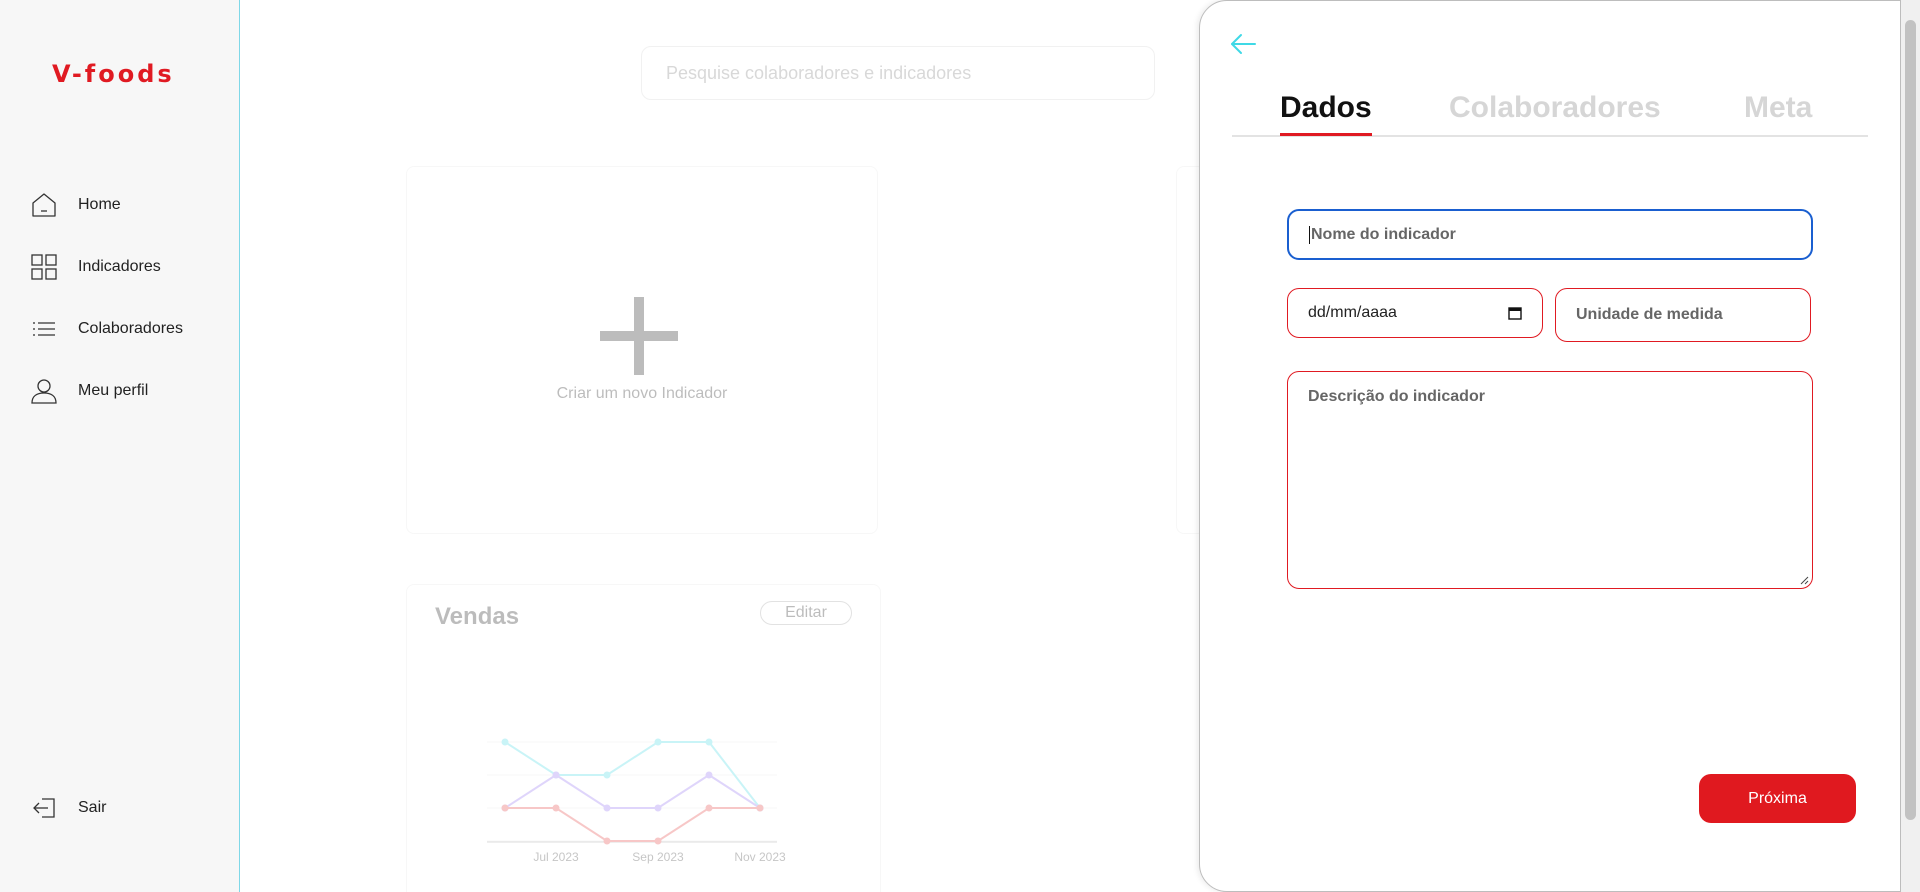 This screenshot has height=892, width=1920. What do you see at coordinates (1804, 580) in the screenshot?
I see `resize-handle-icon` at bounding box center [1804, 580].